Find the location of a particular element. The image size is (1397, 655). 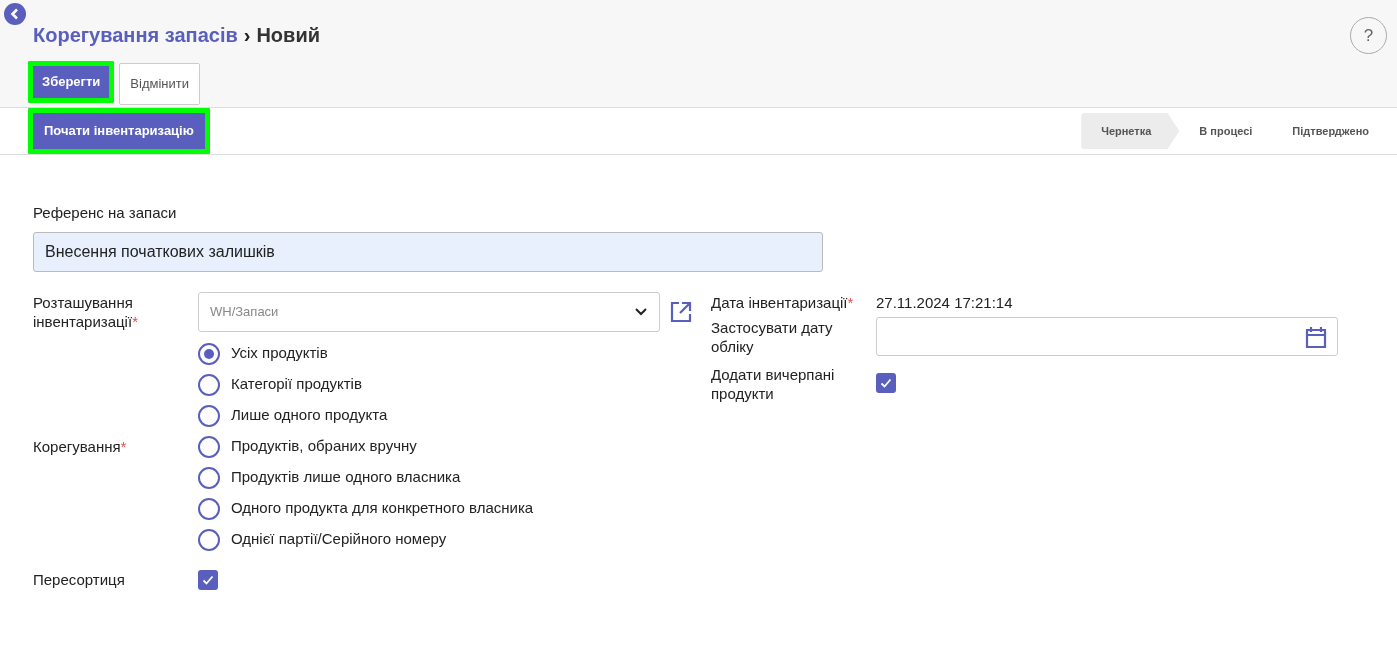

start-inventory-button: Почати інвентаризацію is located at coordinates (119, 131).